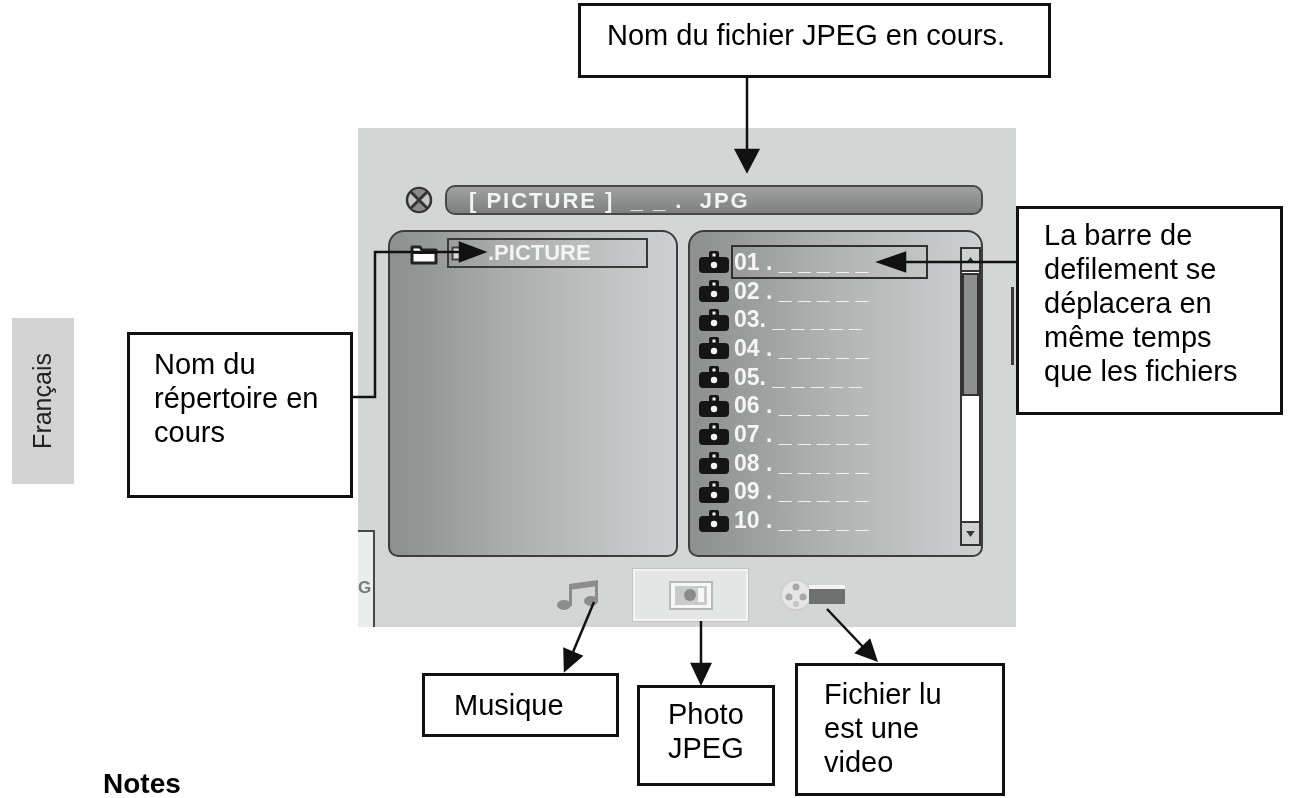 This screenshot has width=1290, height=798. What do you see at coordinates (829, 262) in the screenshot?
I see `file-item: 01 . _ _ _ _ _` at bounding box center [829, 262].